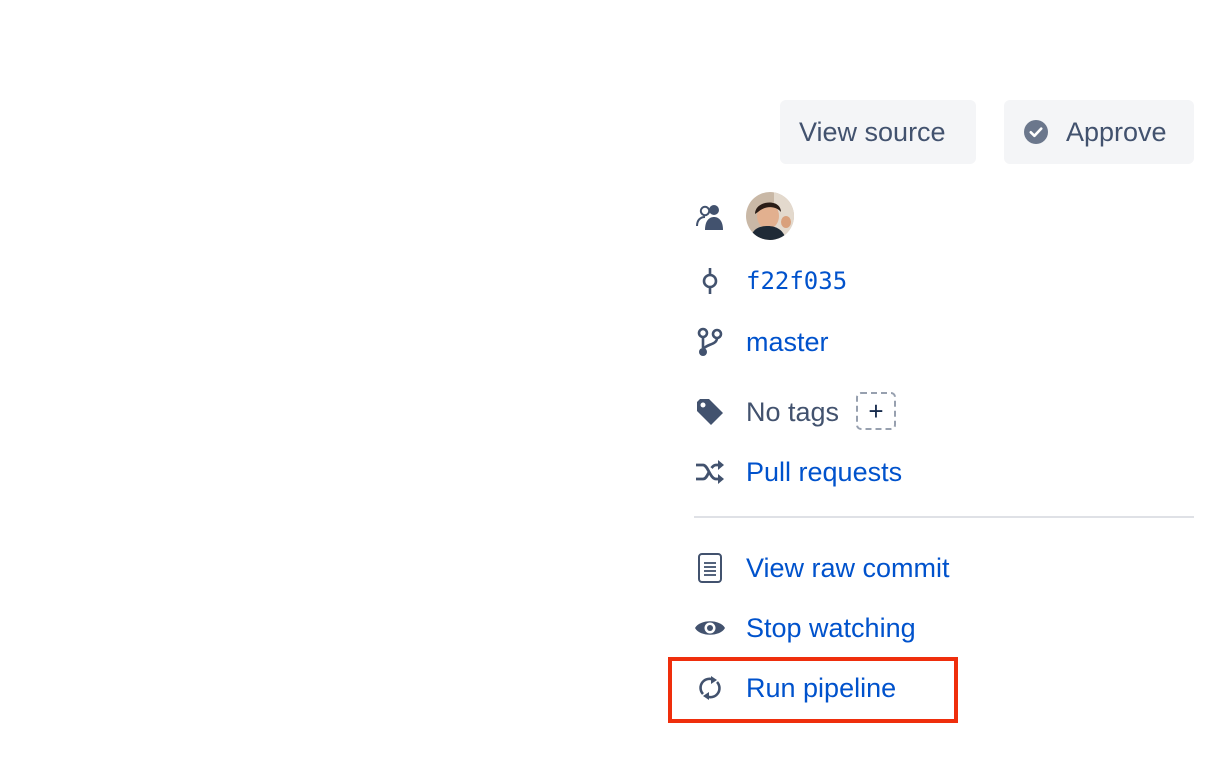 Image resolution: width=1226 pixels, height=768 pixels. I want to click on view-raw-commit-row: View raw commit, so click(822, 568).